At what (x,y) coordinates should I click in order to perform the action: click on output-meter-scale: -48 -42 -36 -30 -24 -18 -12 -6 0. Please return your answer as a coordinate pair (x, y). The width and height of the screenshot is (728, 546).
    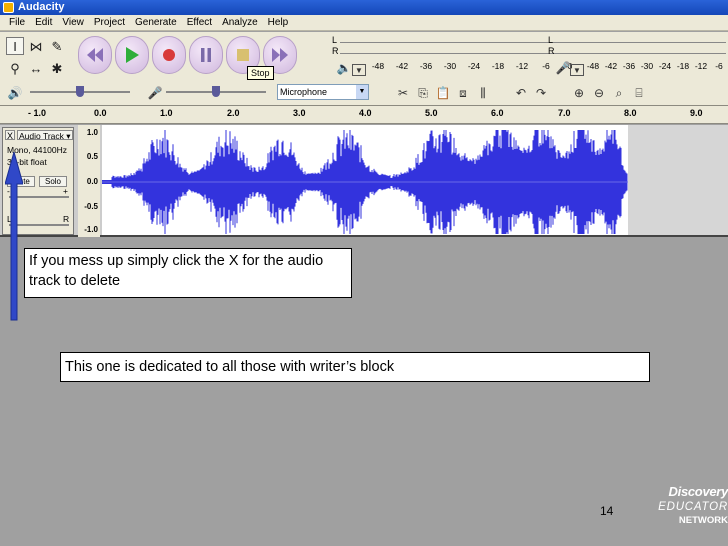
    Looking at the image, I should click on (474, 66).